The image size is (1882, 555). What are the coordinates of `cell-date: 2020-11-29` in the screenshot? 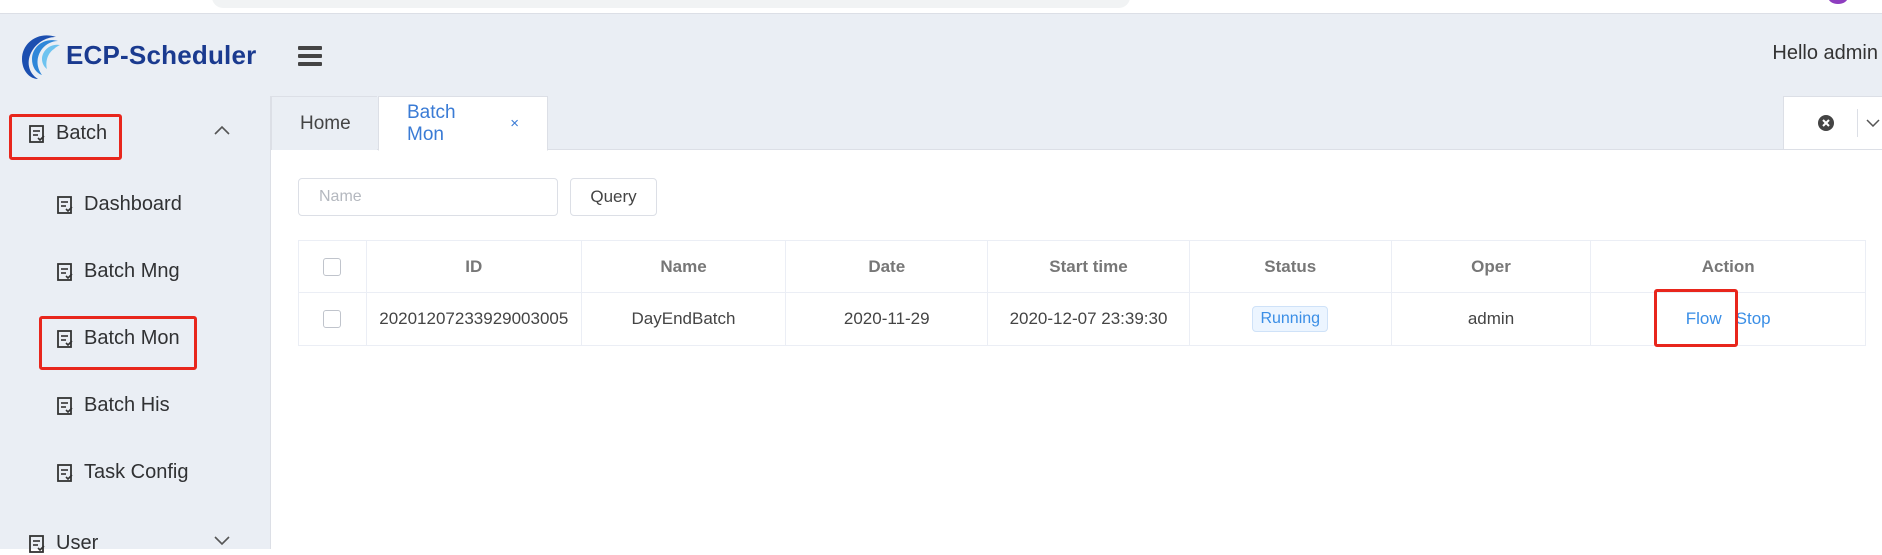 It's located at (887, 319).